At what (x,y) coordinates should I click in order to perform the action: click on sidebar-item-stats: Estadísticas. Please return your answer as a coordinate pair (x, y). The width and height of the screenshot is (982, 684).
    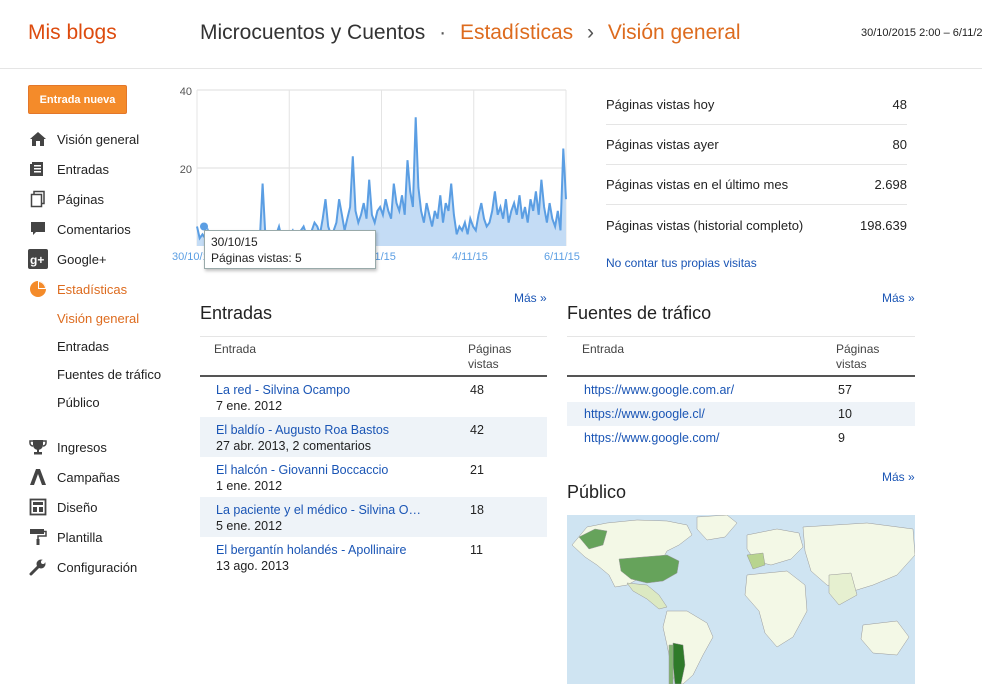
    Looking at the image, I should click on (77, 289).